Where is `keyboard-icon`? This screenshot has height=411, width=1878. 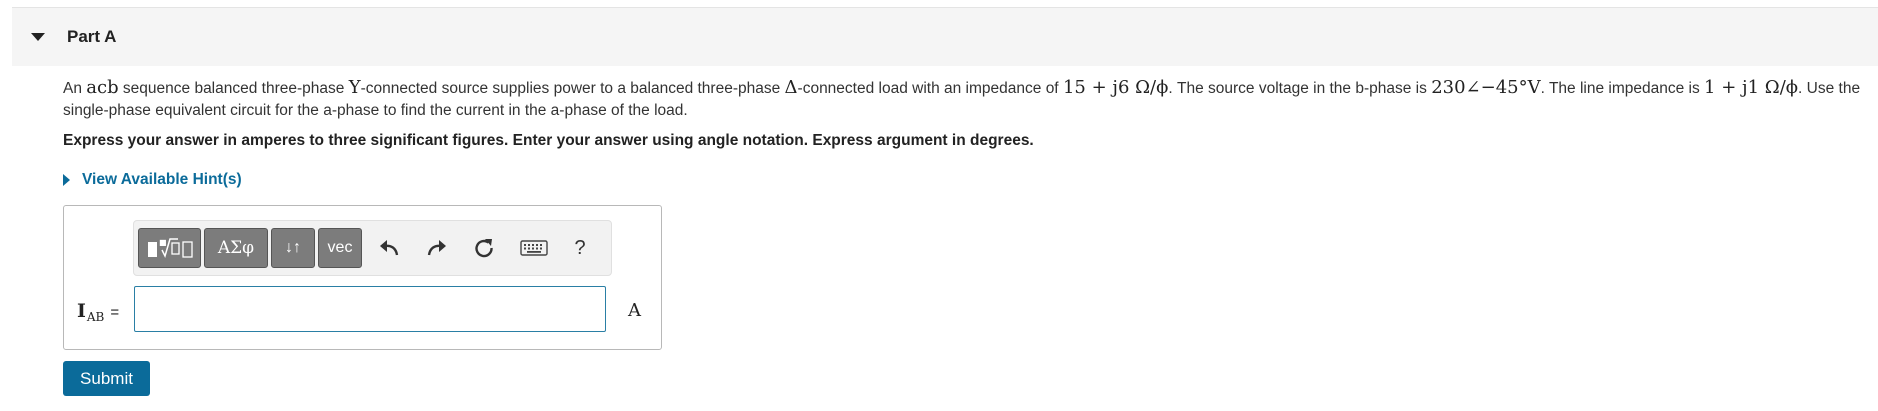 keyboard-icon is located at coordinates (534, 248).